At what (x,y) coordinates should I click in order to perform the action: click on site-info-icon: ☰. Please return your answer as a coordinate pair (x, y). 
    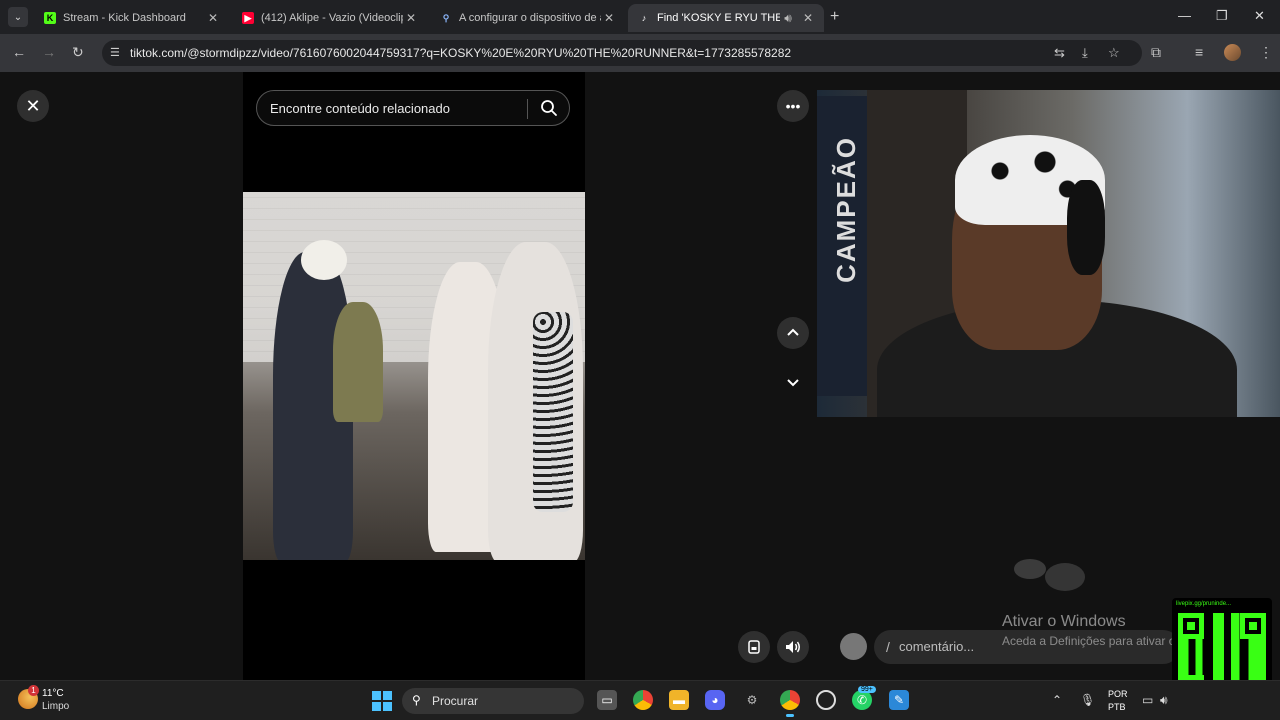
    Looking at the image, I should click on (115, 52).